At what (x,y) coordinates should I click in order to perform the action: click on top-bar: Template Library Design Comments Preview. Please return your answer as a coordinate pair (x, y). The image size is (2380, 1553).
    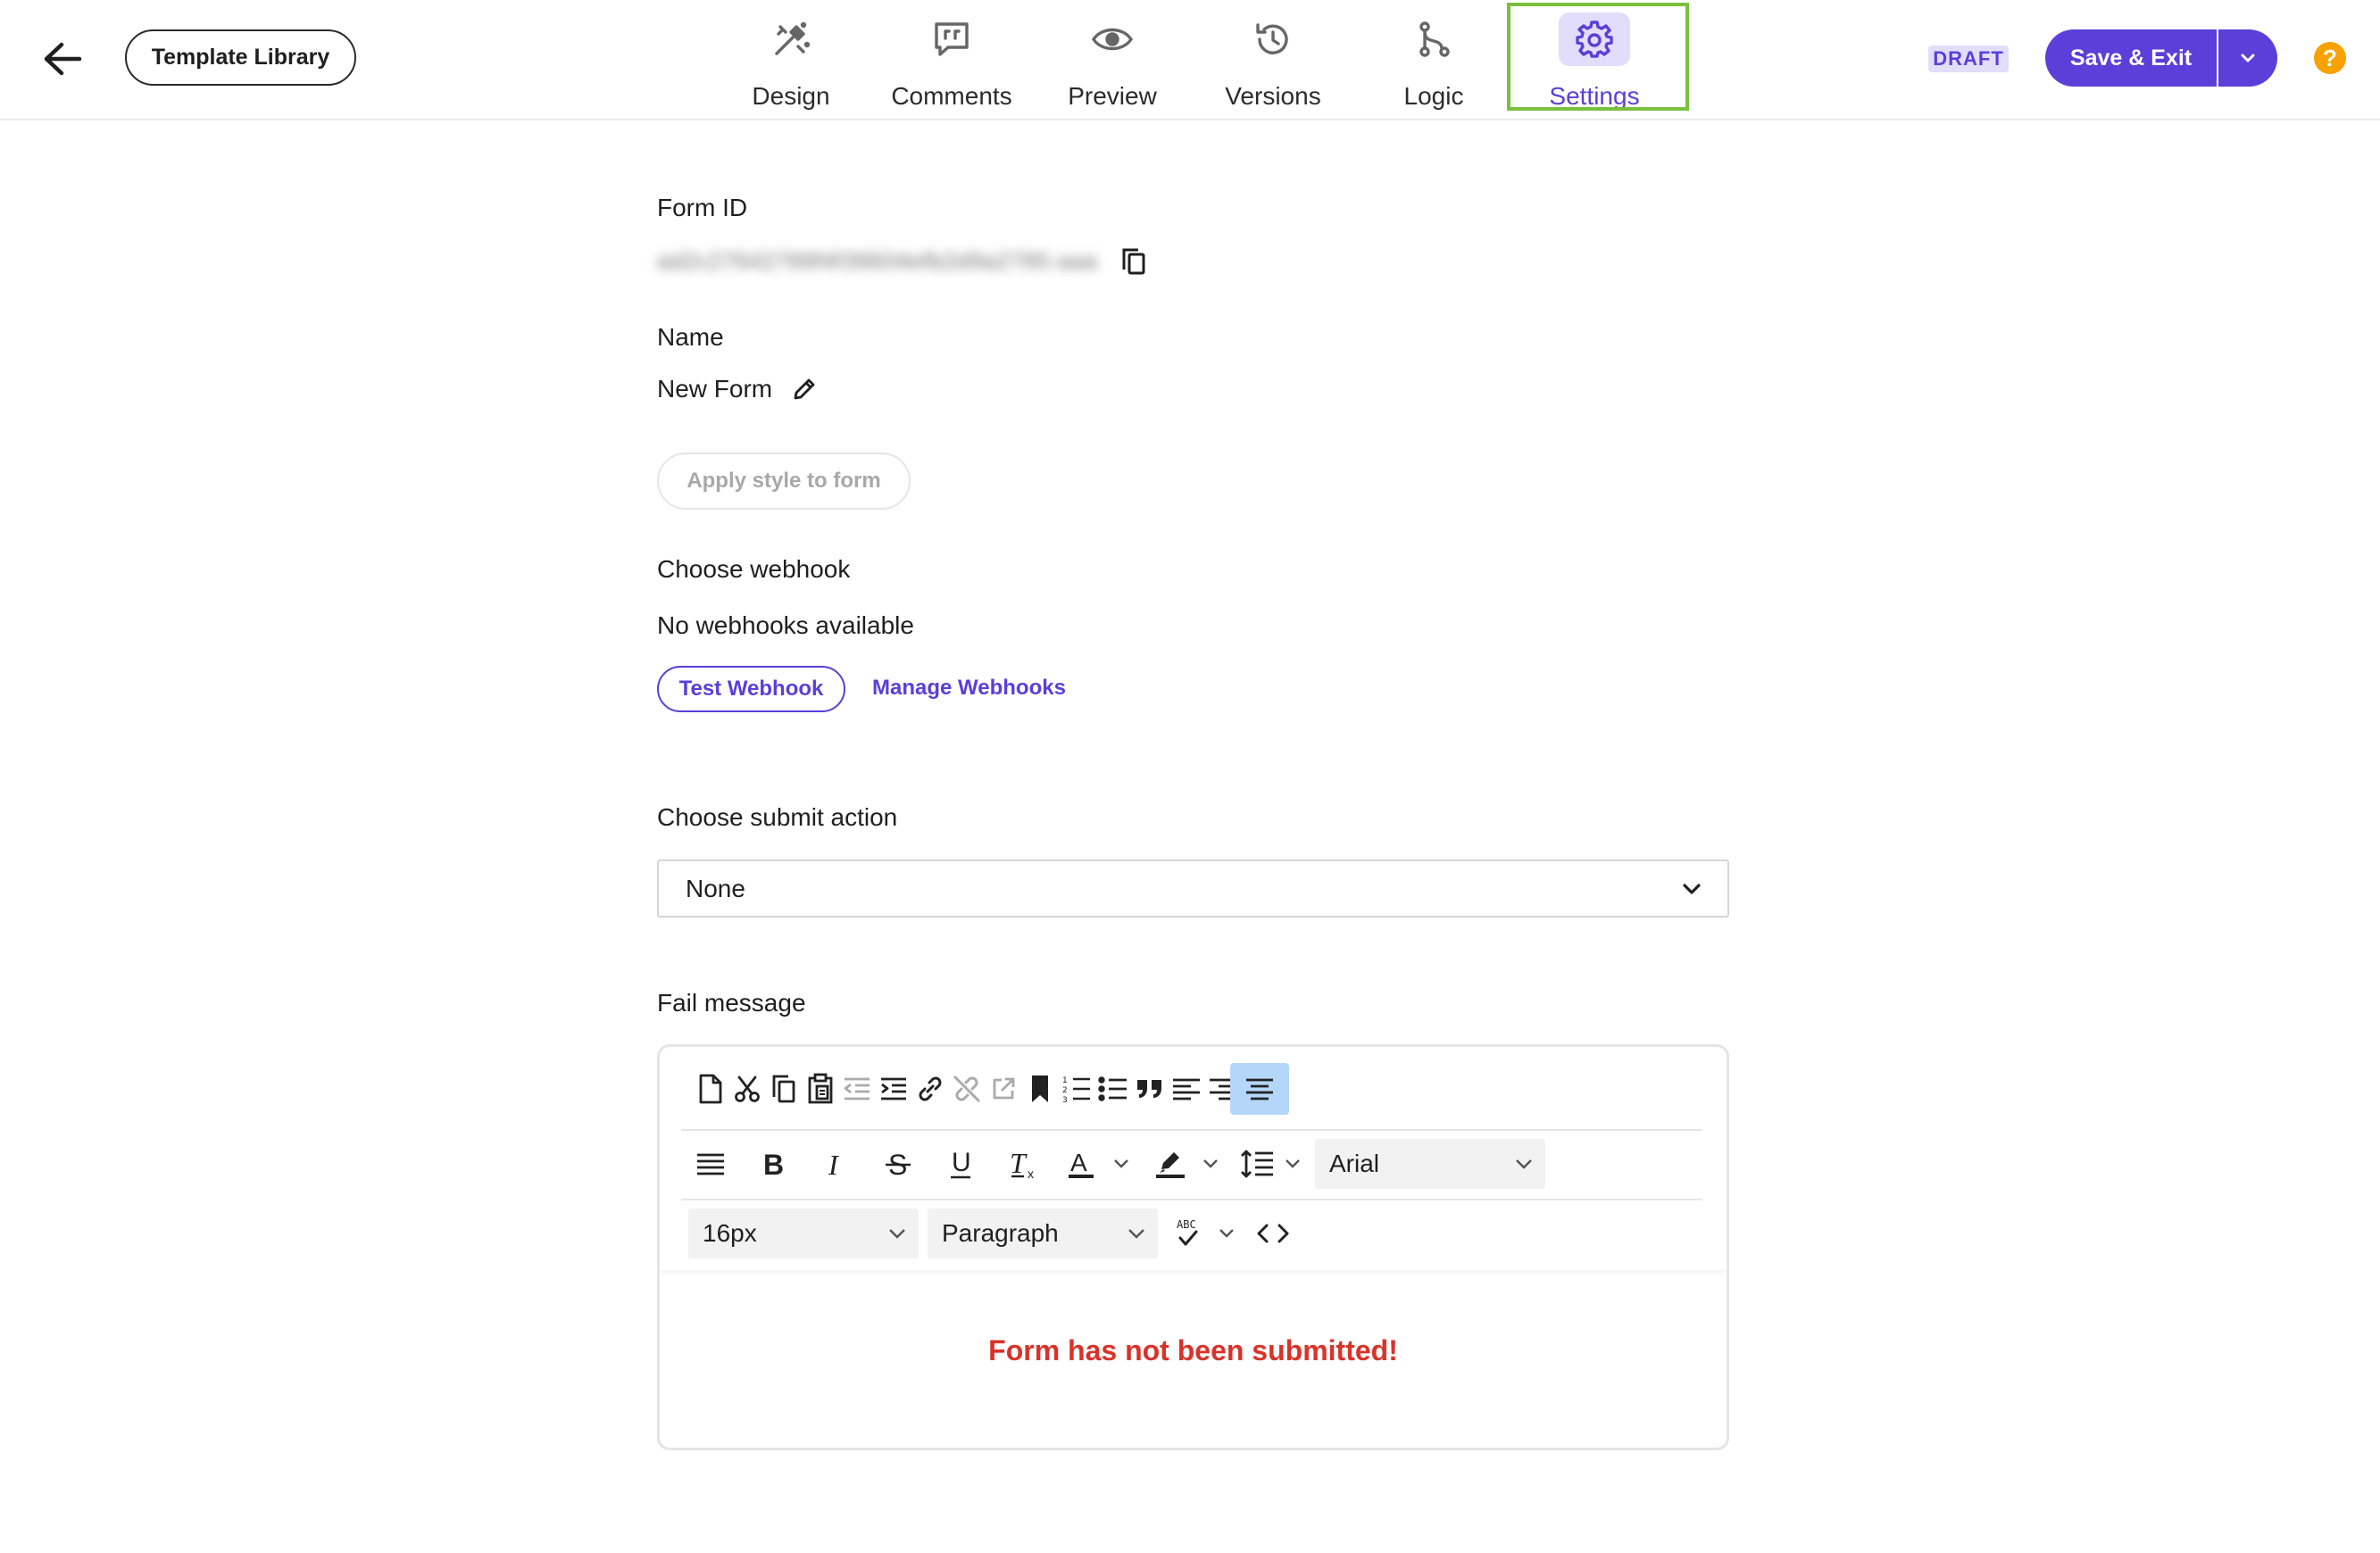
    Looking at the image, I should click on (1190, 60).